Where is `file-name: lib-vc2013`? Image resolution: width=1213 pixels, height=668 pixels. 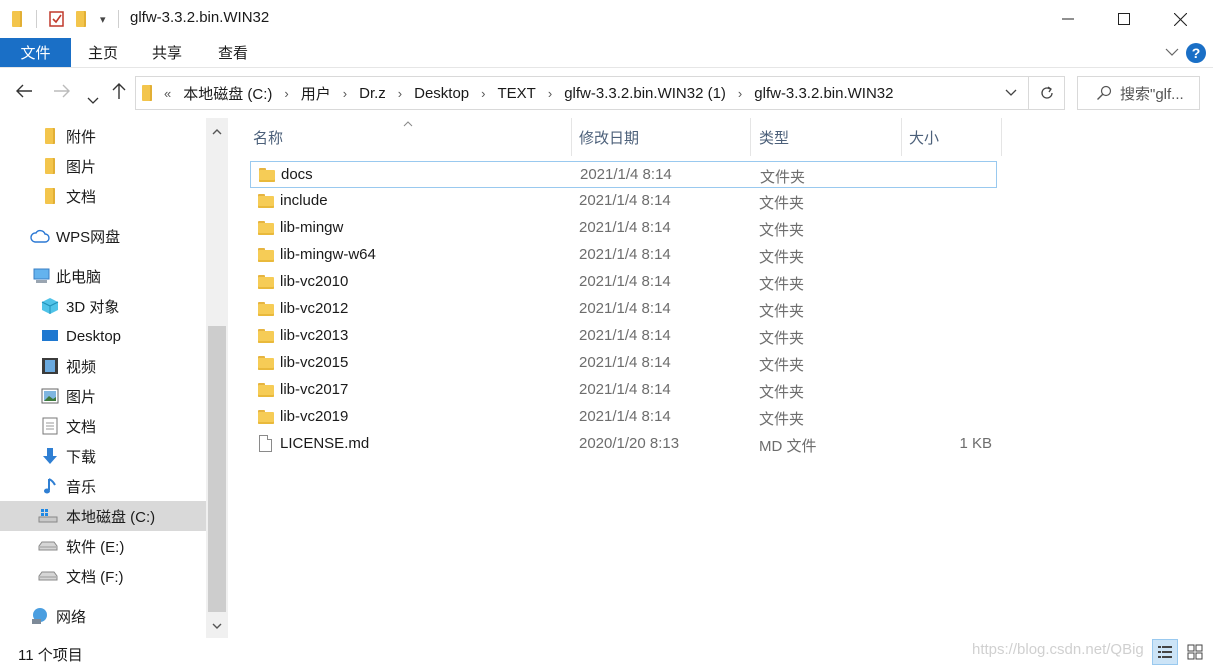
file-name: lib-vc2013 is located at coordinates (314, 335).